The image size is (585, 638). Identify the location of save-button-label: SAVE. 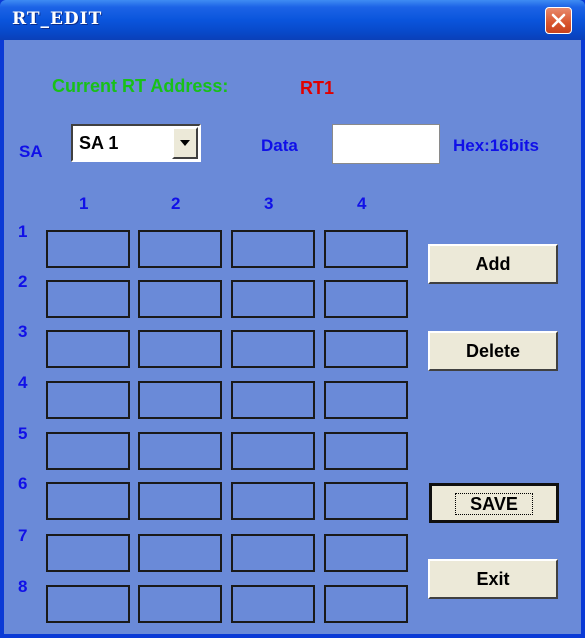
(494, 504).